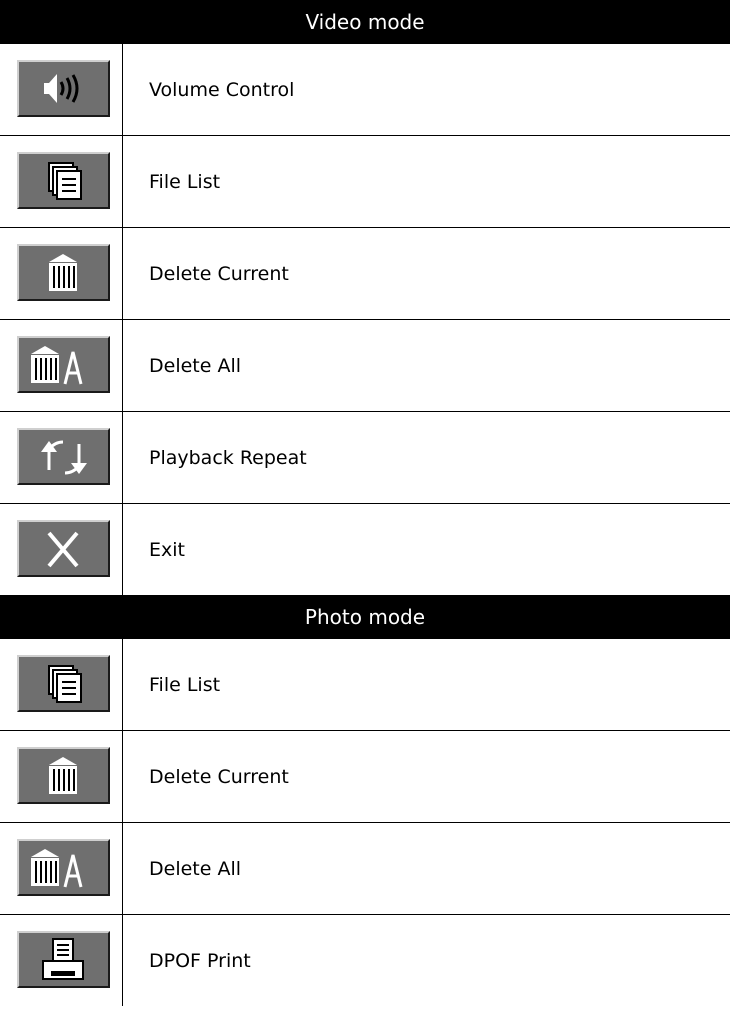 The width and height of the screenshot is (730, 1013). I want to click on section-header-photo: Photo mode, so click(365, 617).